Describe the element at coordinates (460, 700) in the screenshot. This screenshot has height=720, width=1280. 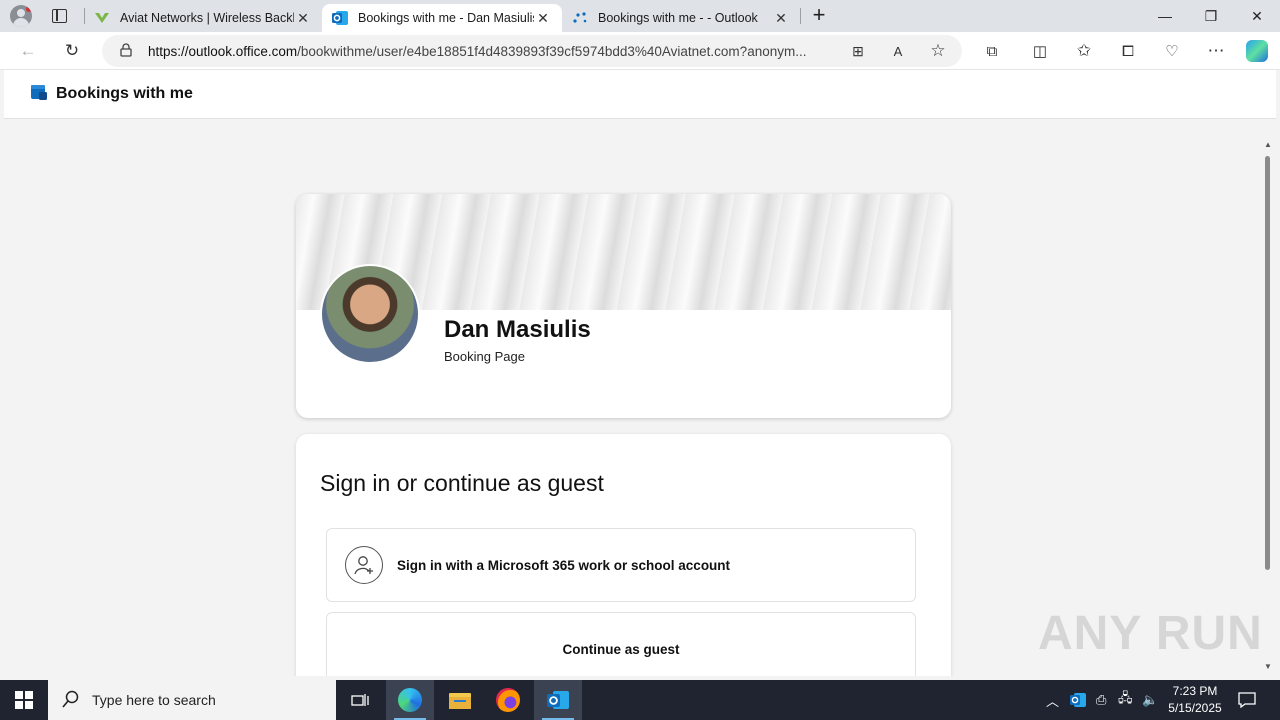
I see `file-explorer-icon` at that location.